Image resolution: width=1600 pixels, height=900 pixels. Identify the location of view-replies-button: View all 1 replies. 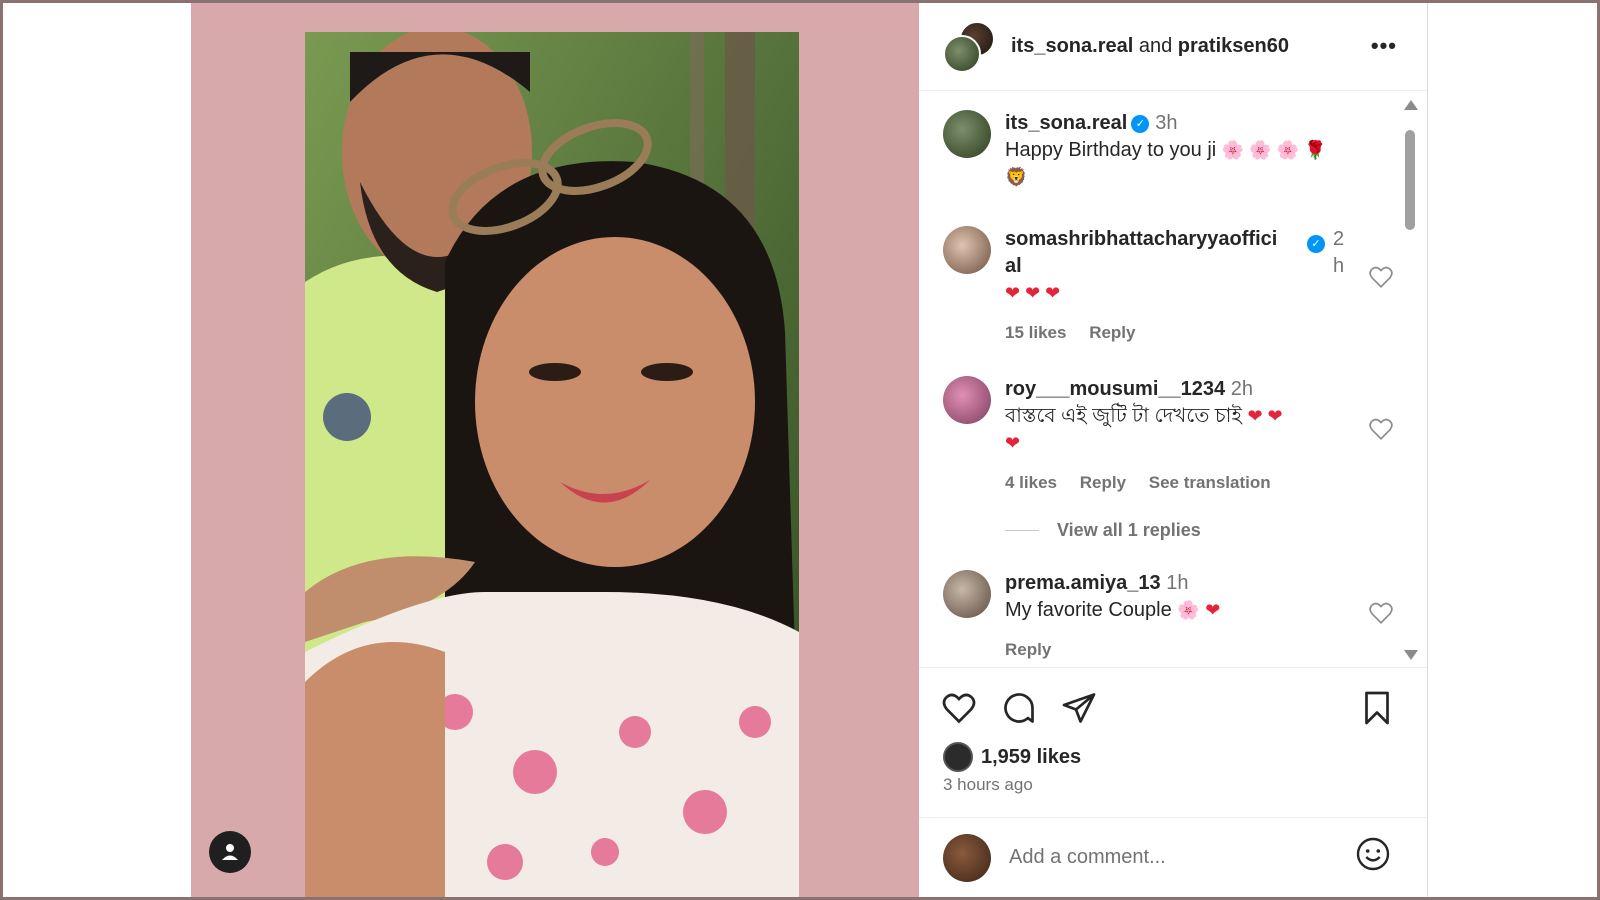
(1103, 530).